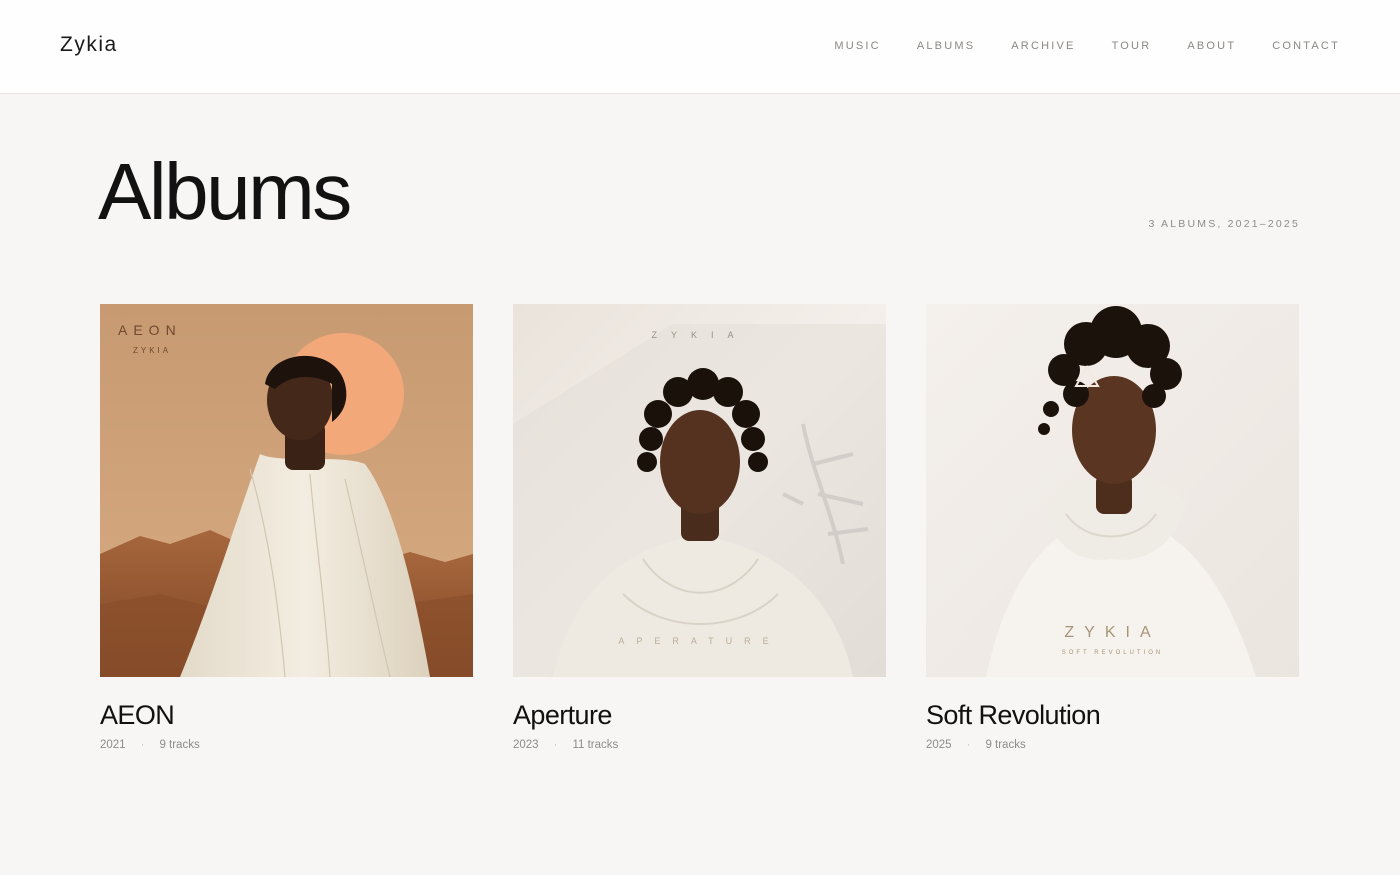 This screenshot has height=875, width=1400. What do you see at coordinates (150, 330) in the screenshot?
I see `cover-title-aeon: AEON` at bounding box center [150, 330].